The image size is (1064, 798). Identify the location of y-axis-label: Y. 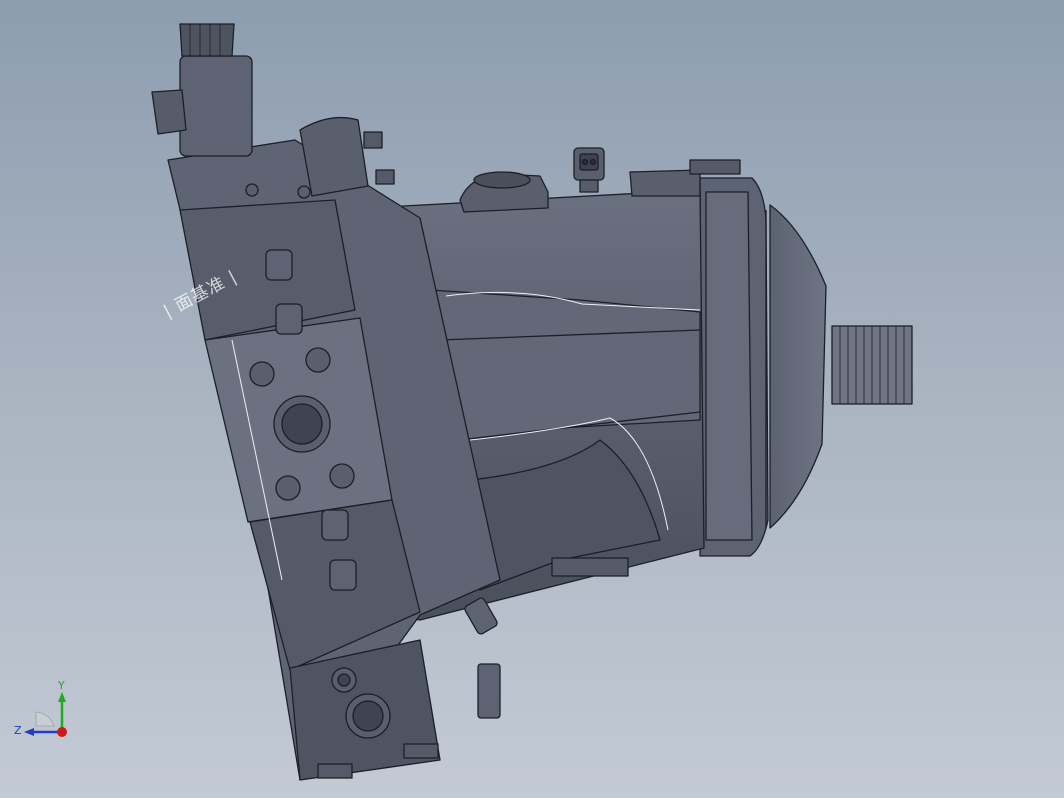
(61, 685).